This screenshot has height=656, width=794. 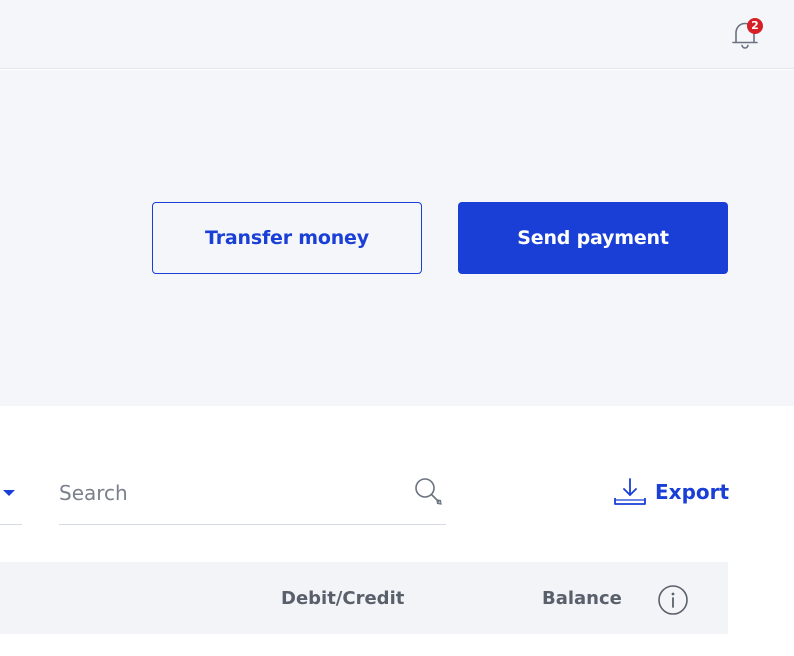 What do you see at coordinates (287, 238) in the screenshot?
I see `transfer-money-button: Transfer money` at bounding box center [287, 238].